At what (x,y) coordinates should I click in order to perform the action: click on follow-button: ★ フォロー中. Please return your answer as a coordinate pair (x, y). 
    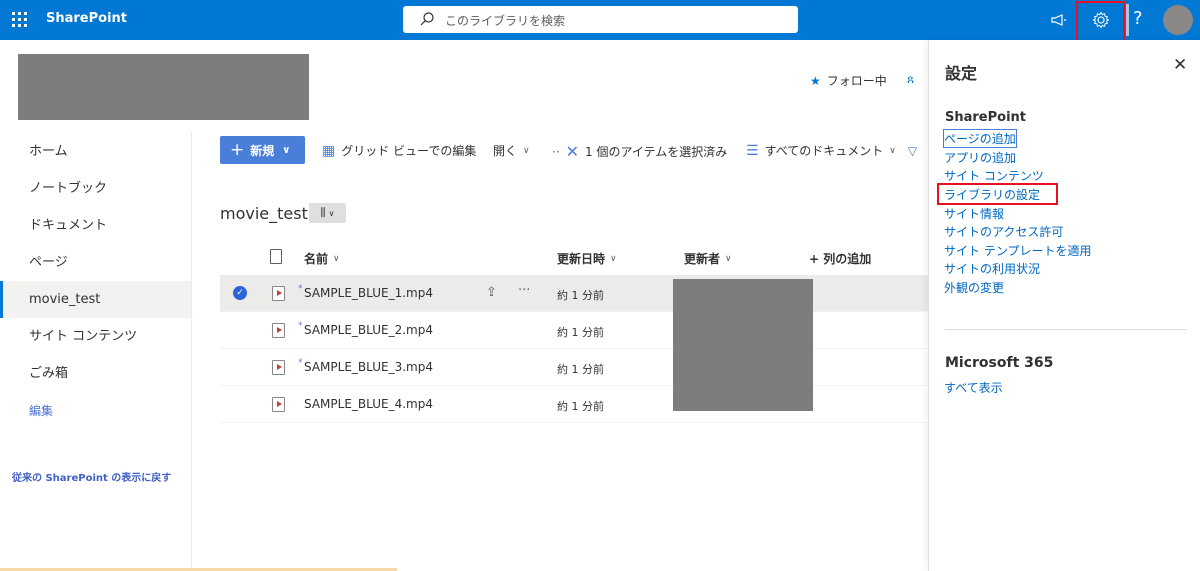
    Looking at the image, I should click on (848, 80).